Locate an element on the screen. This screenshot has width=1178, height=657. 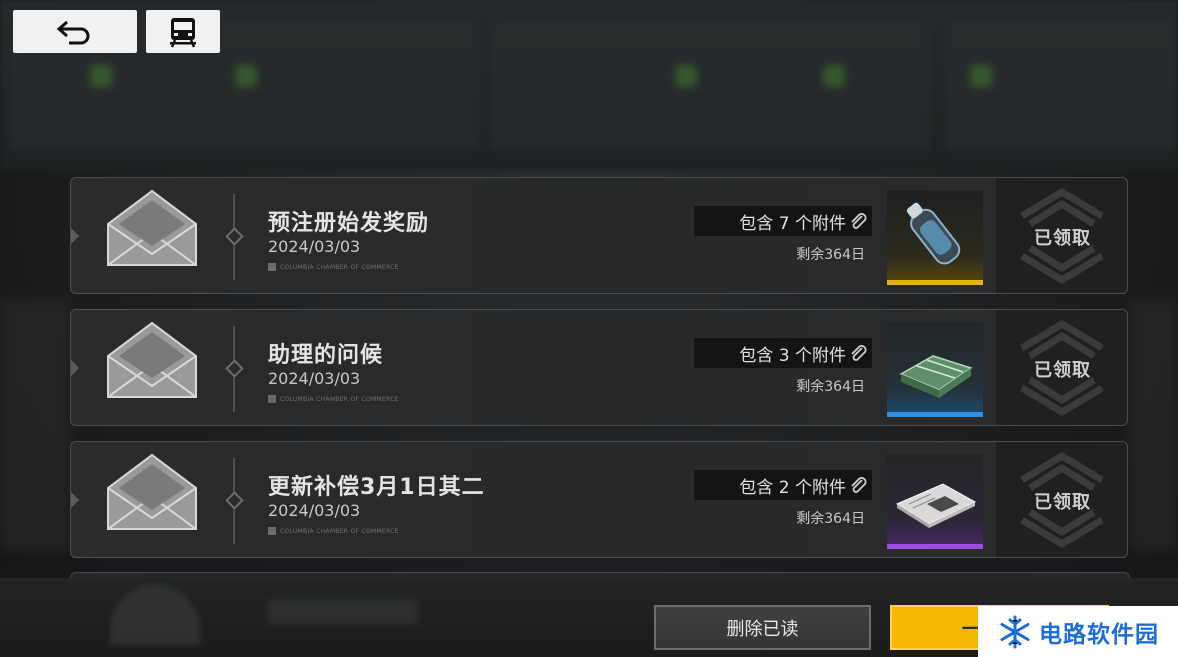
mail-title: 更新补偿3月1日其二 is located at coordinates (376, 487).